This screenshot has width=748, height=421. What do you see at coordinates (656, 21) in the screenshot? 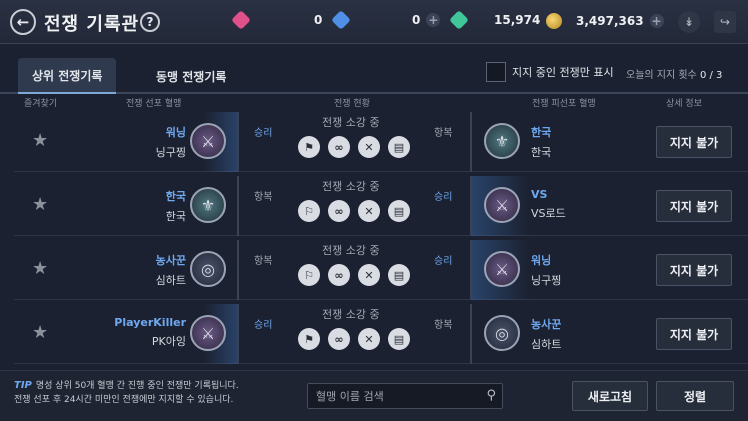
I see `add-gold-plus-icon: +` at bounding box center [656, 21].